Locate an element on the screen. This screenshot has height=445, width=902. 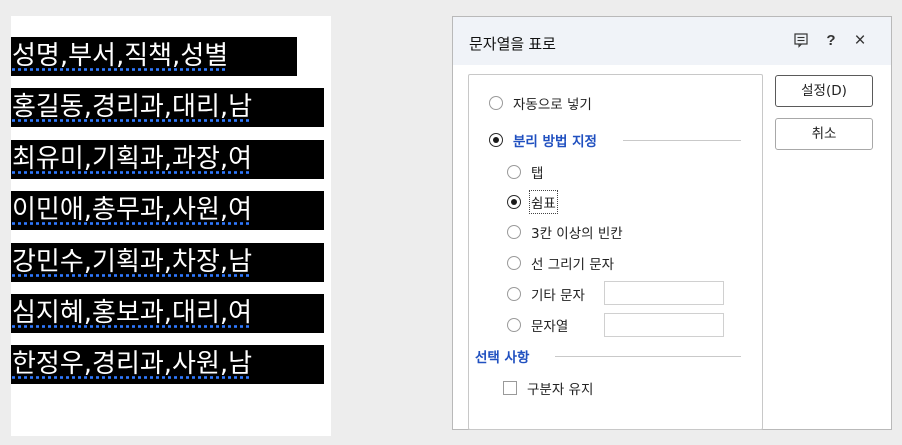
document-line: 강민수,기획과,차장,남 is located at coordinates (167, 262).